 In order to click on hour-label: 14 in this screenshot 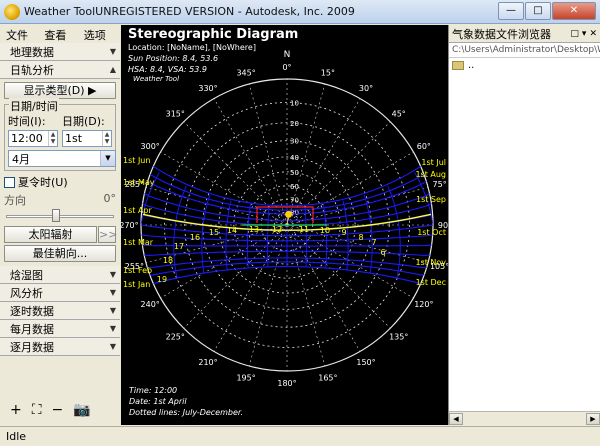, I will do `click(232, 230)`.